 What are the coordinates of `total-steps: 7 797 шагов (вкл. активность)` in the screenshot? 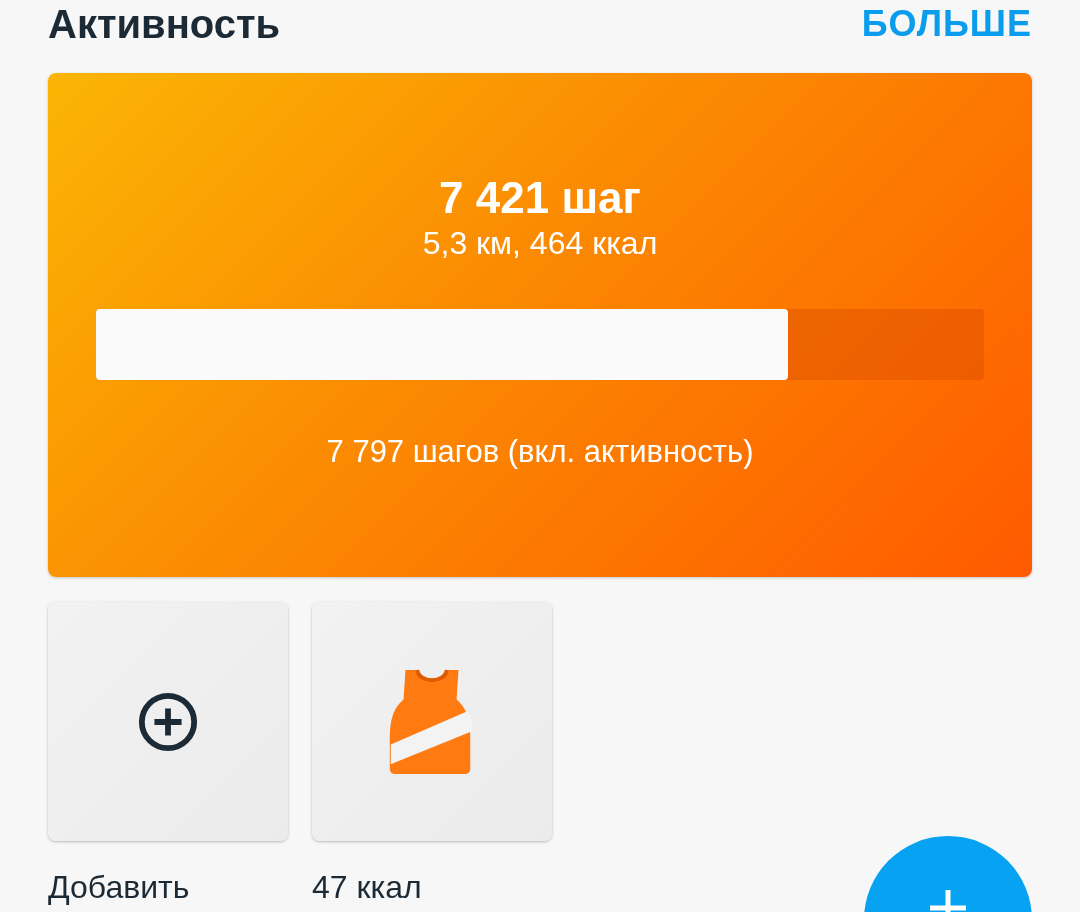 It's located at (540, 452).